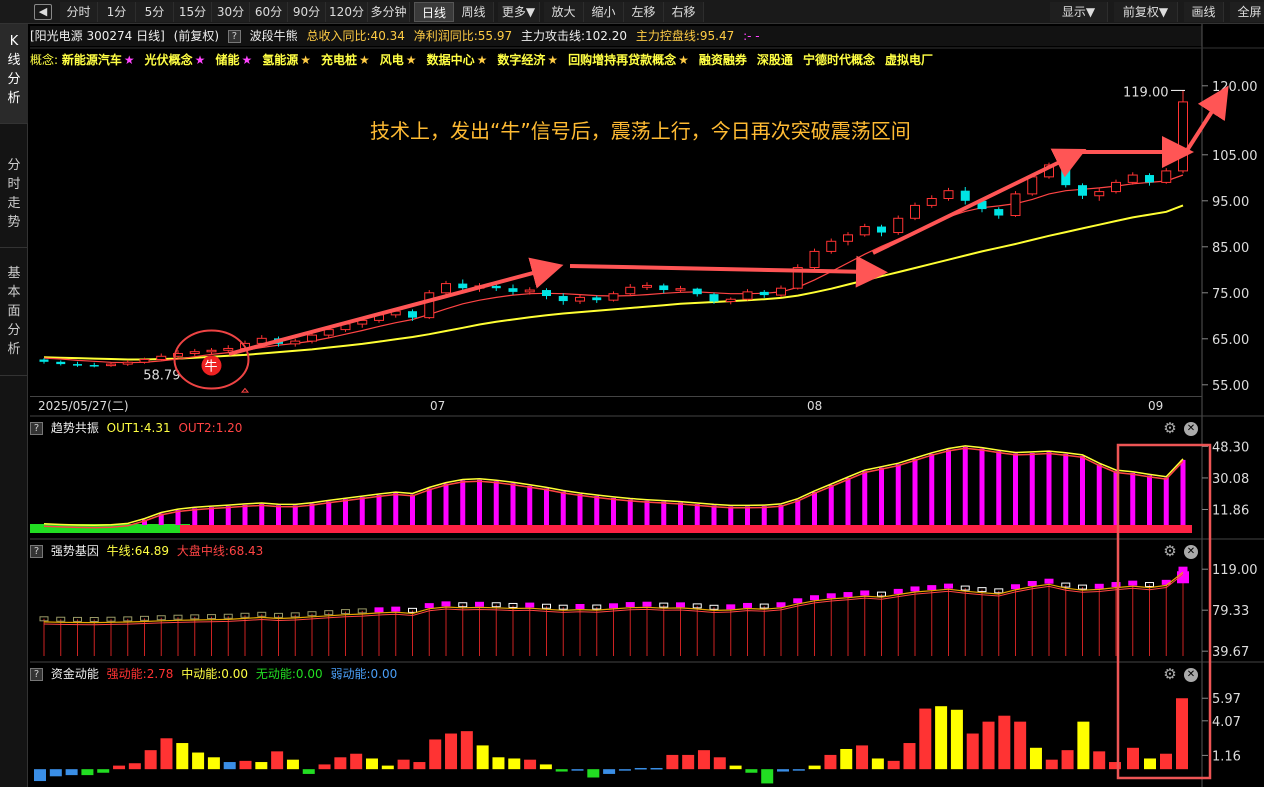 This screenshot has height=787, width=1264. What do you see at coordinates (148, 551) in the screenshot?
I see `strong-panel-header: ? 强势基因 牛线:64.89 大盘中线:68.43` at bounding box center [148, 551].